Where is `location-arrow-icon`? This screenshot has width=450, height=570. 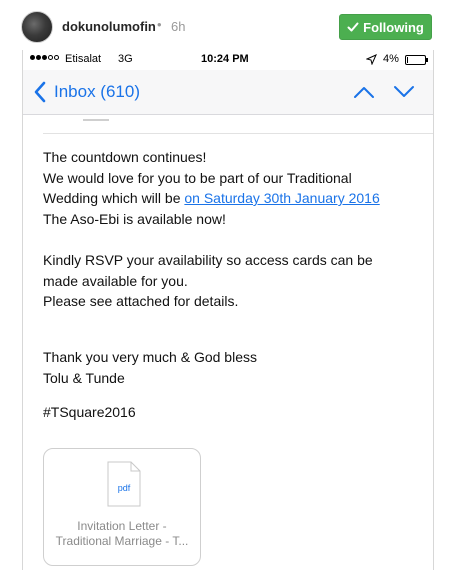
location-arrow-icon is located at coordinates (371, 59).